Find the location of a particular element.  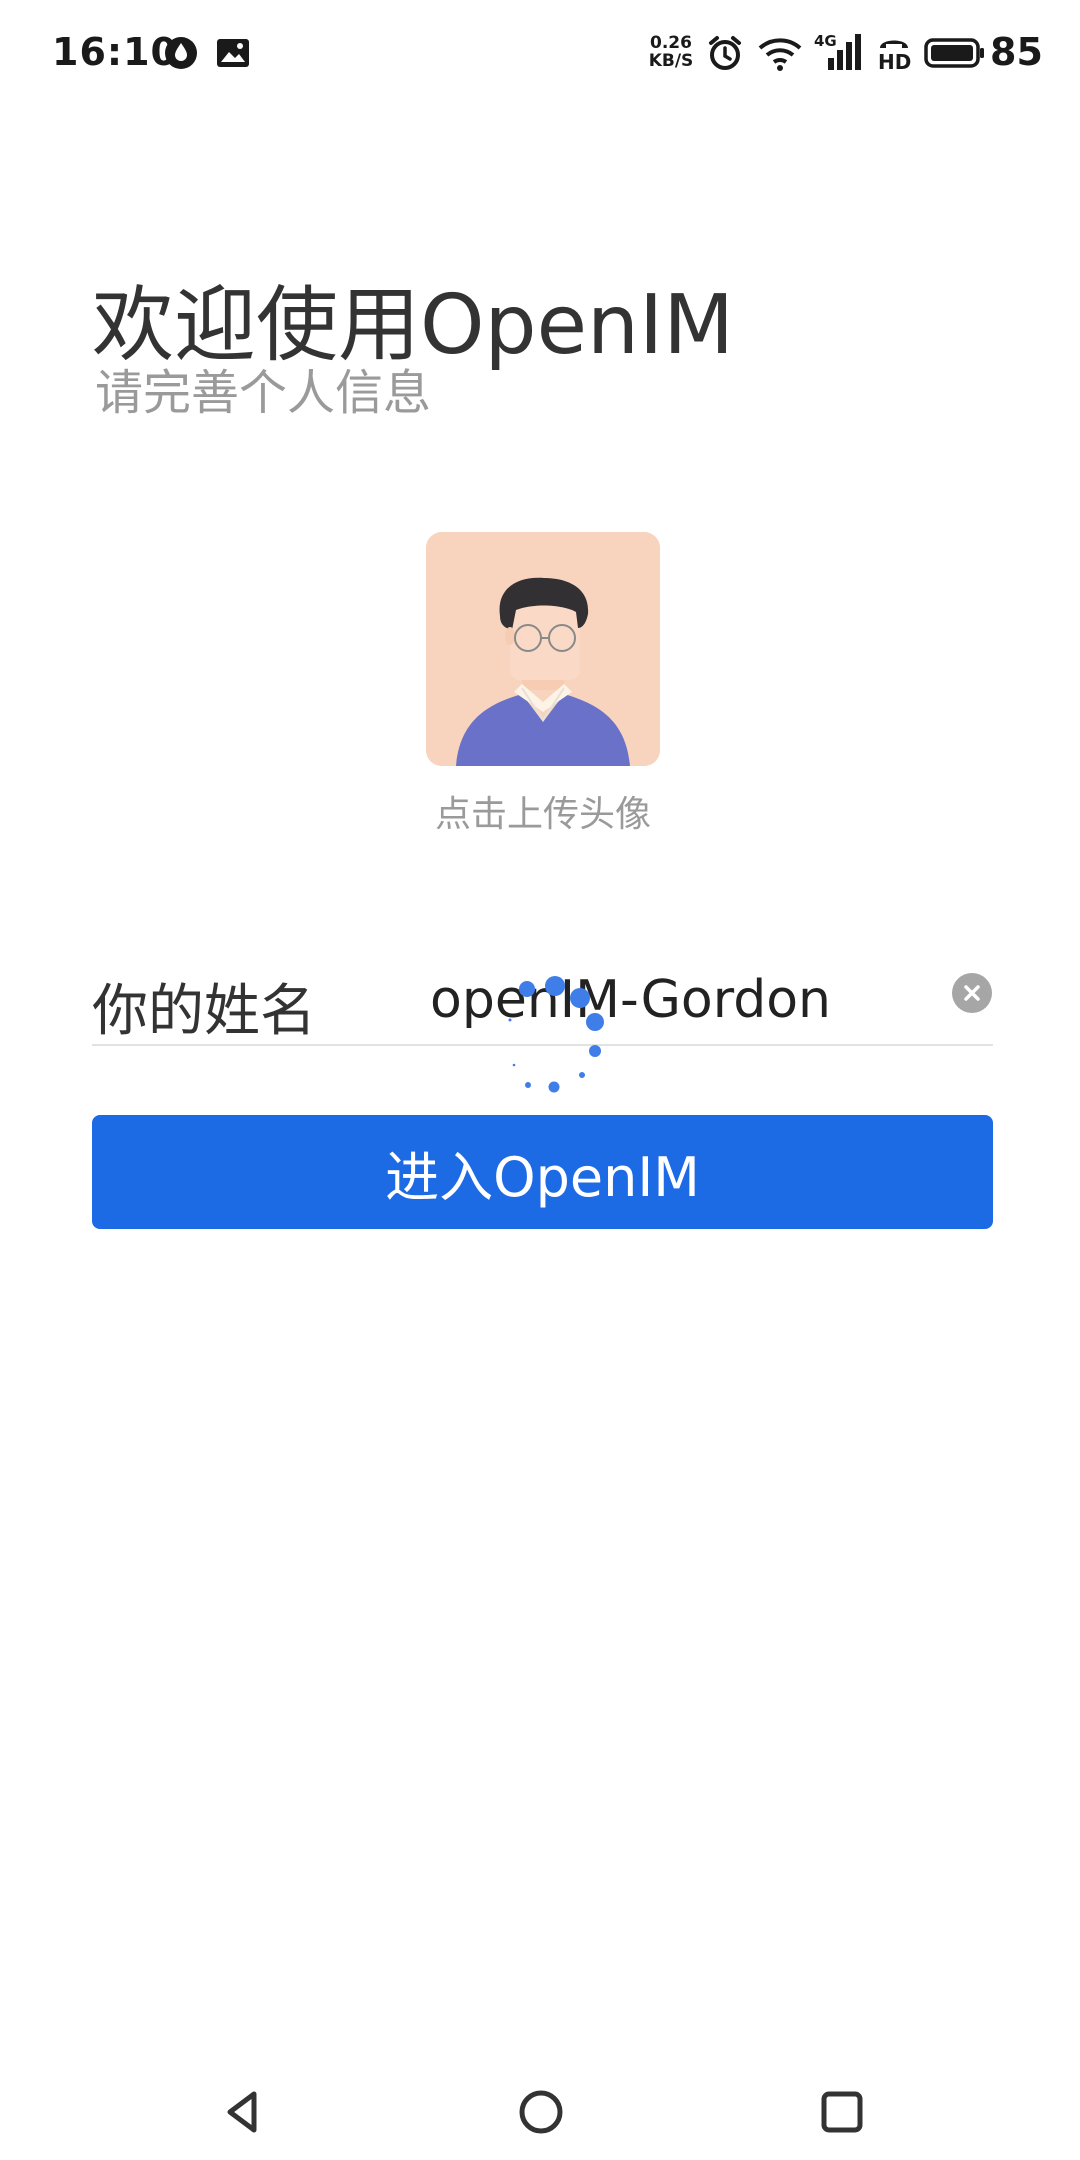

network-type-label: 4G is located at coordinates (825, 41).